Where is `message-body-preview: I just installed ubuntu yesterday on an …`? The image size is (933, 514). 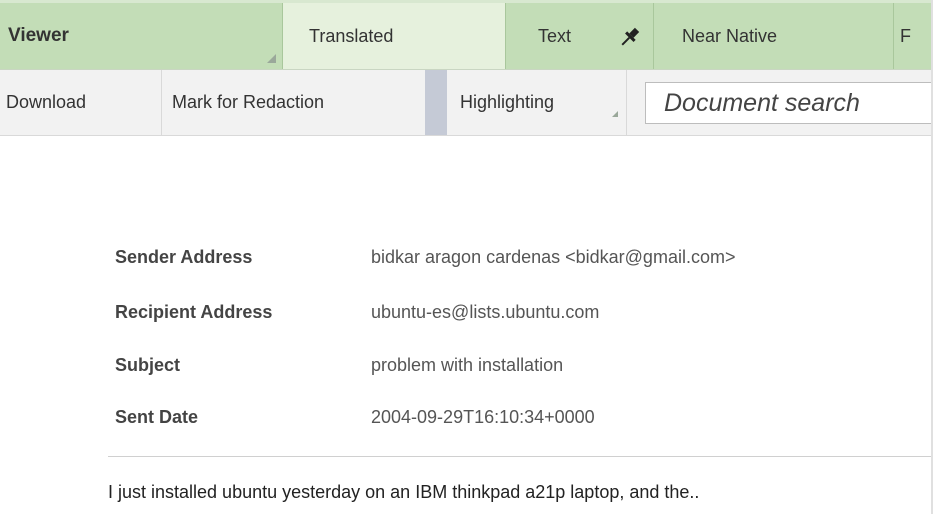
message-body-preview: I just installed ubuntu yesterday on an … is located at coordinates (404, 492).